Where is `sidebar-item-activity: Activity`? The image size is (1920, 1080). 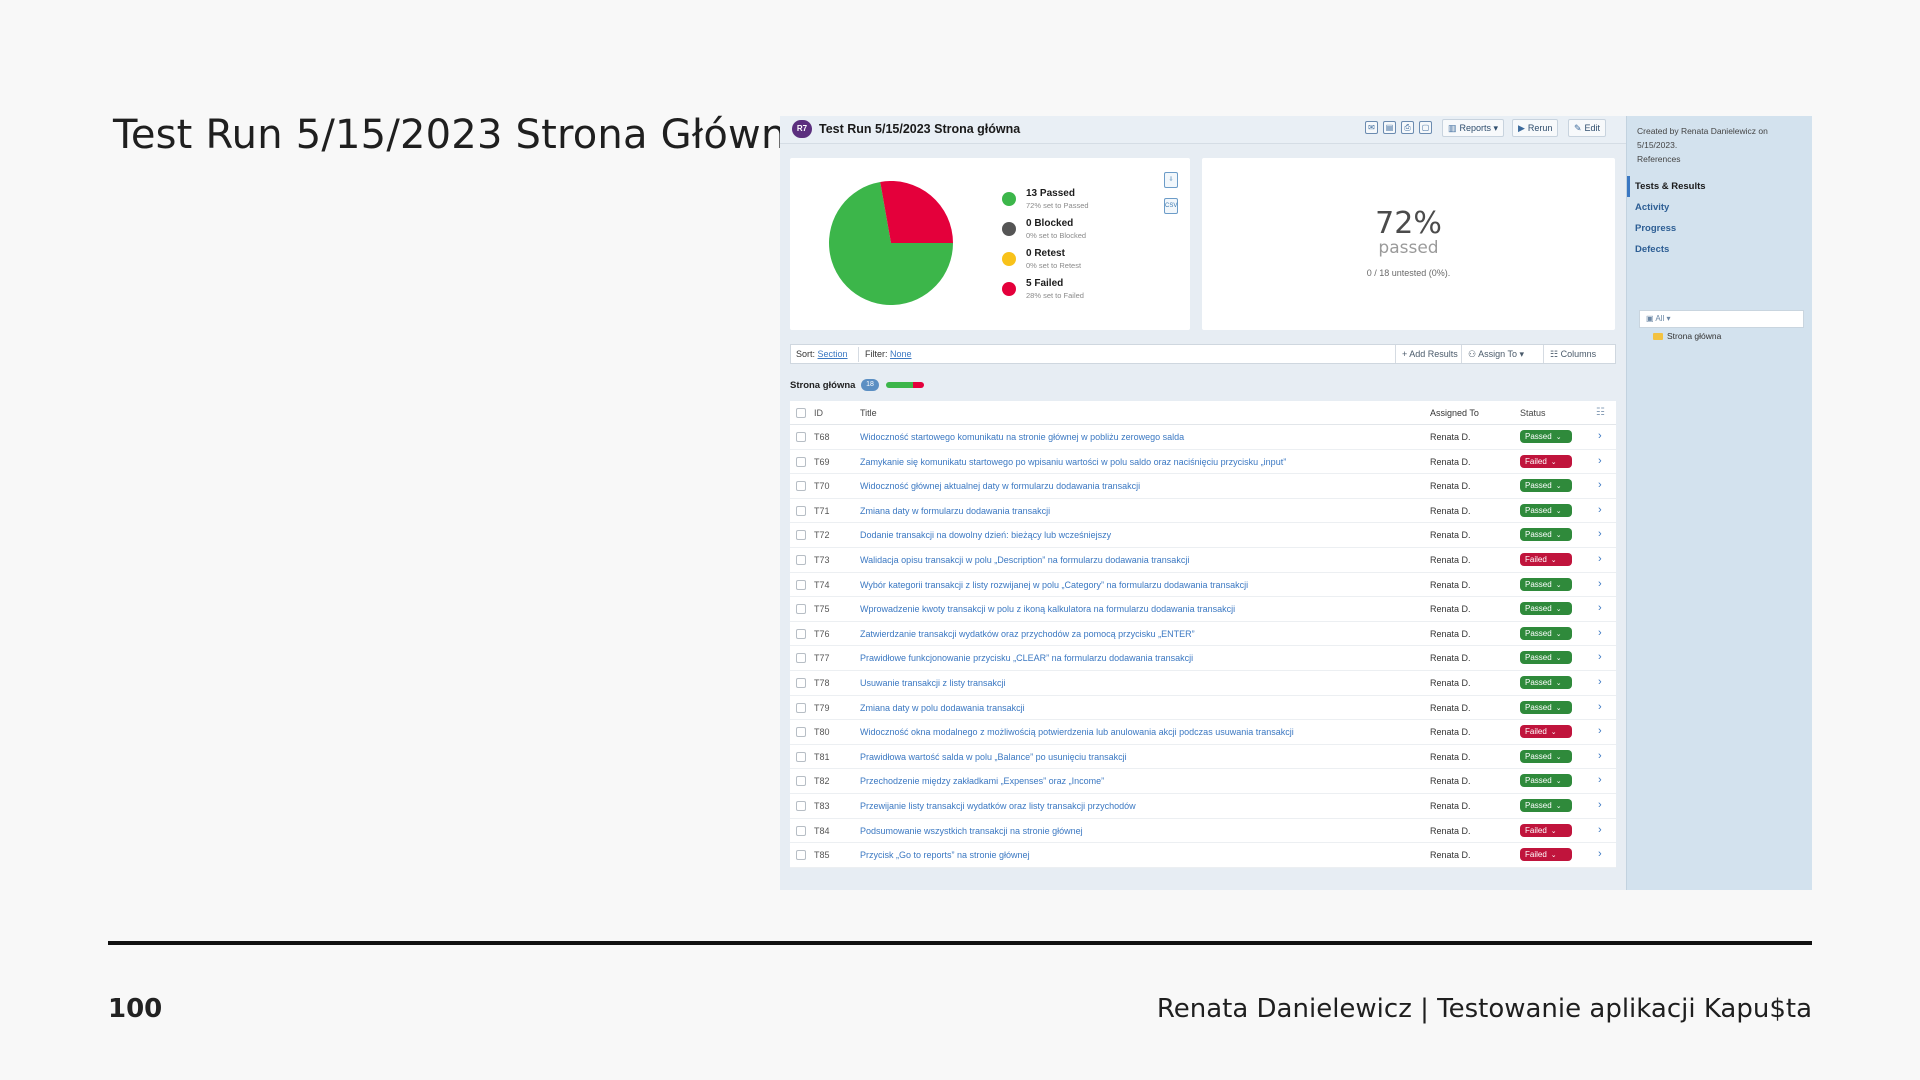 sidebar-item-activity: Activity is located at coordinates (1719, 207).